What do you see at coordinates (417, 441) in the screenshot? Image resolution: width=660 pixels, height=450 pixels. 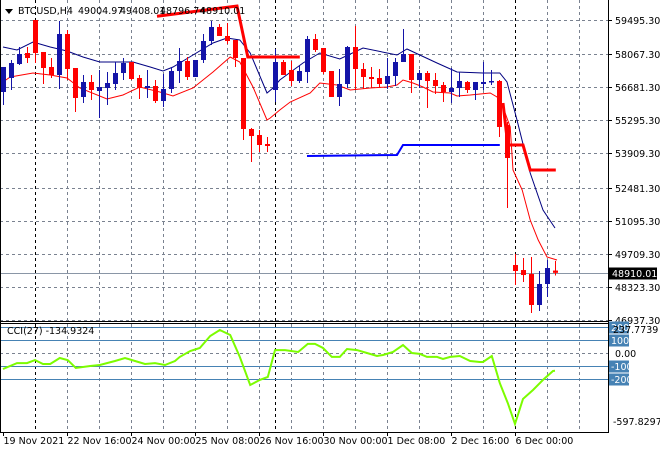 I see `time-tick-label: 1 Dec 08:00` at bounding box center [417, 441].